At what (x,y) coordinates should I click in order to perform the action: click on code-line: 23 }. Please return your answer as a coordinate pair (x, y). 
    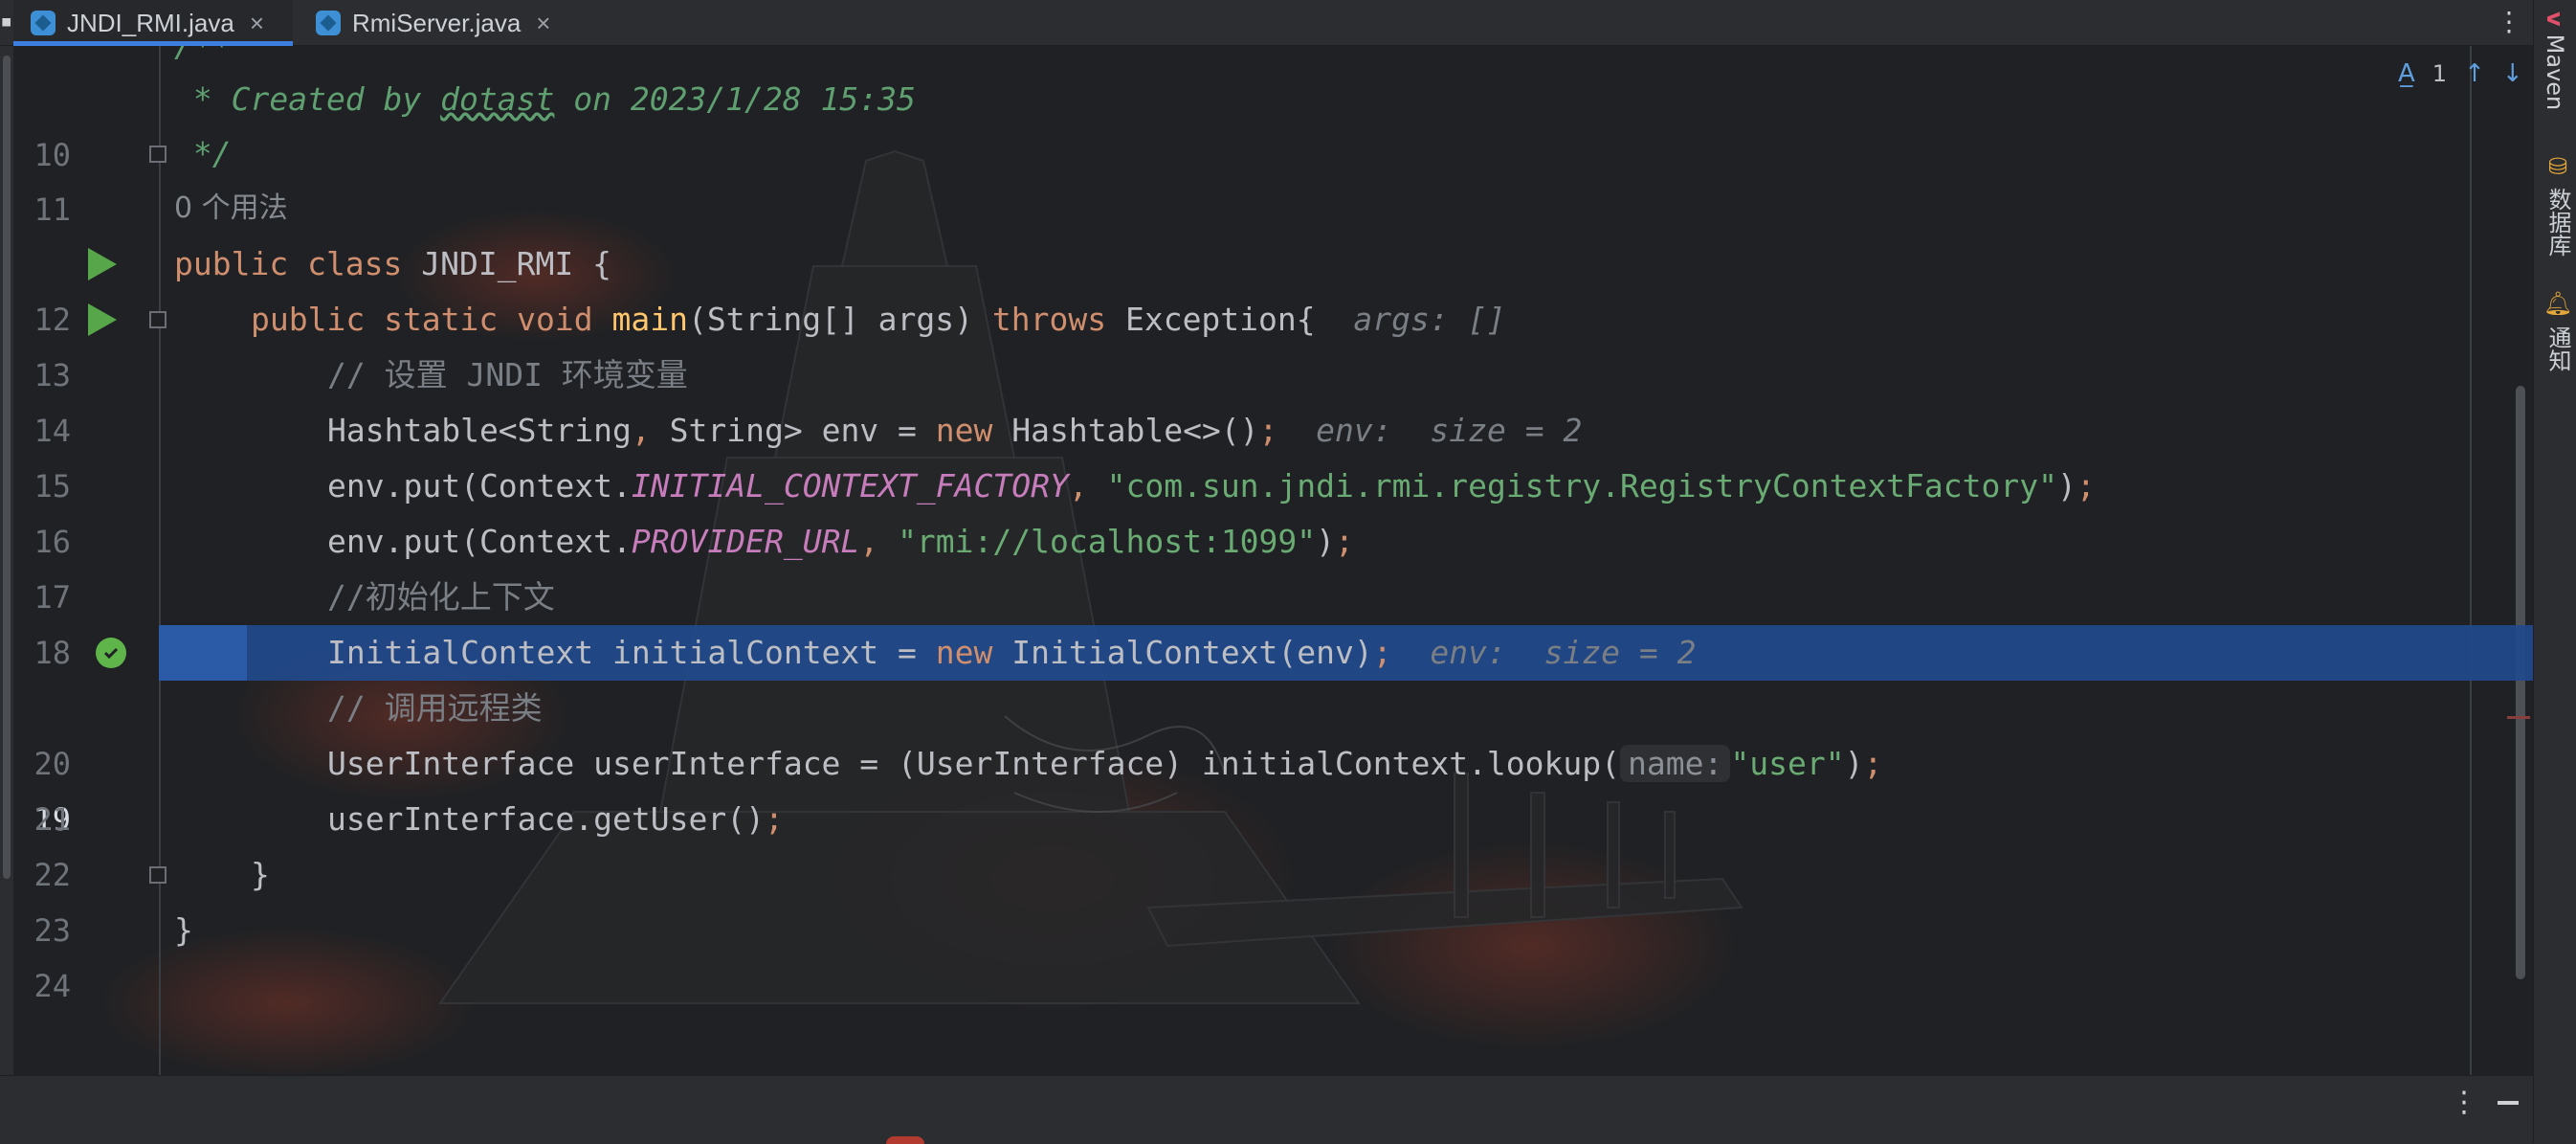
    Looking at the image, I should click on (1266, 898).